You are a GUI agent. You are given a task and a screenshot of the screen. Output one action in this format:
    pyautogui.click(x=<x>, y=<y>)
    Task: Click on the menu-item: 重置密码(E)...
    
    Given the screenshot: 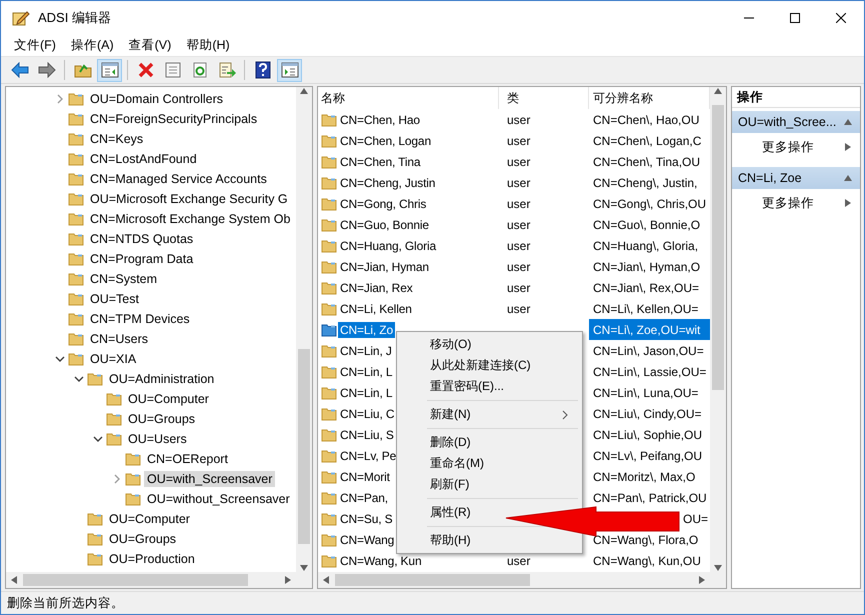 What is the action you would take?
    pyautogui.click(x=467, y=386)
    